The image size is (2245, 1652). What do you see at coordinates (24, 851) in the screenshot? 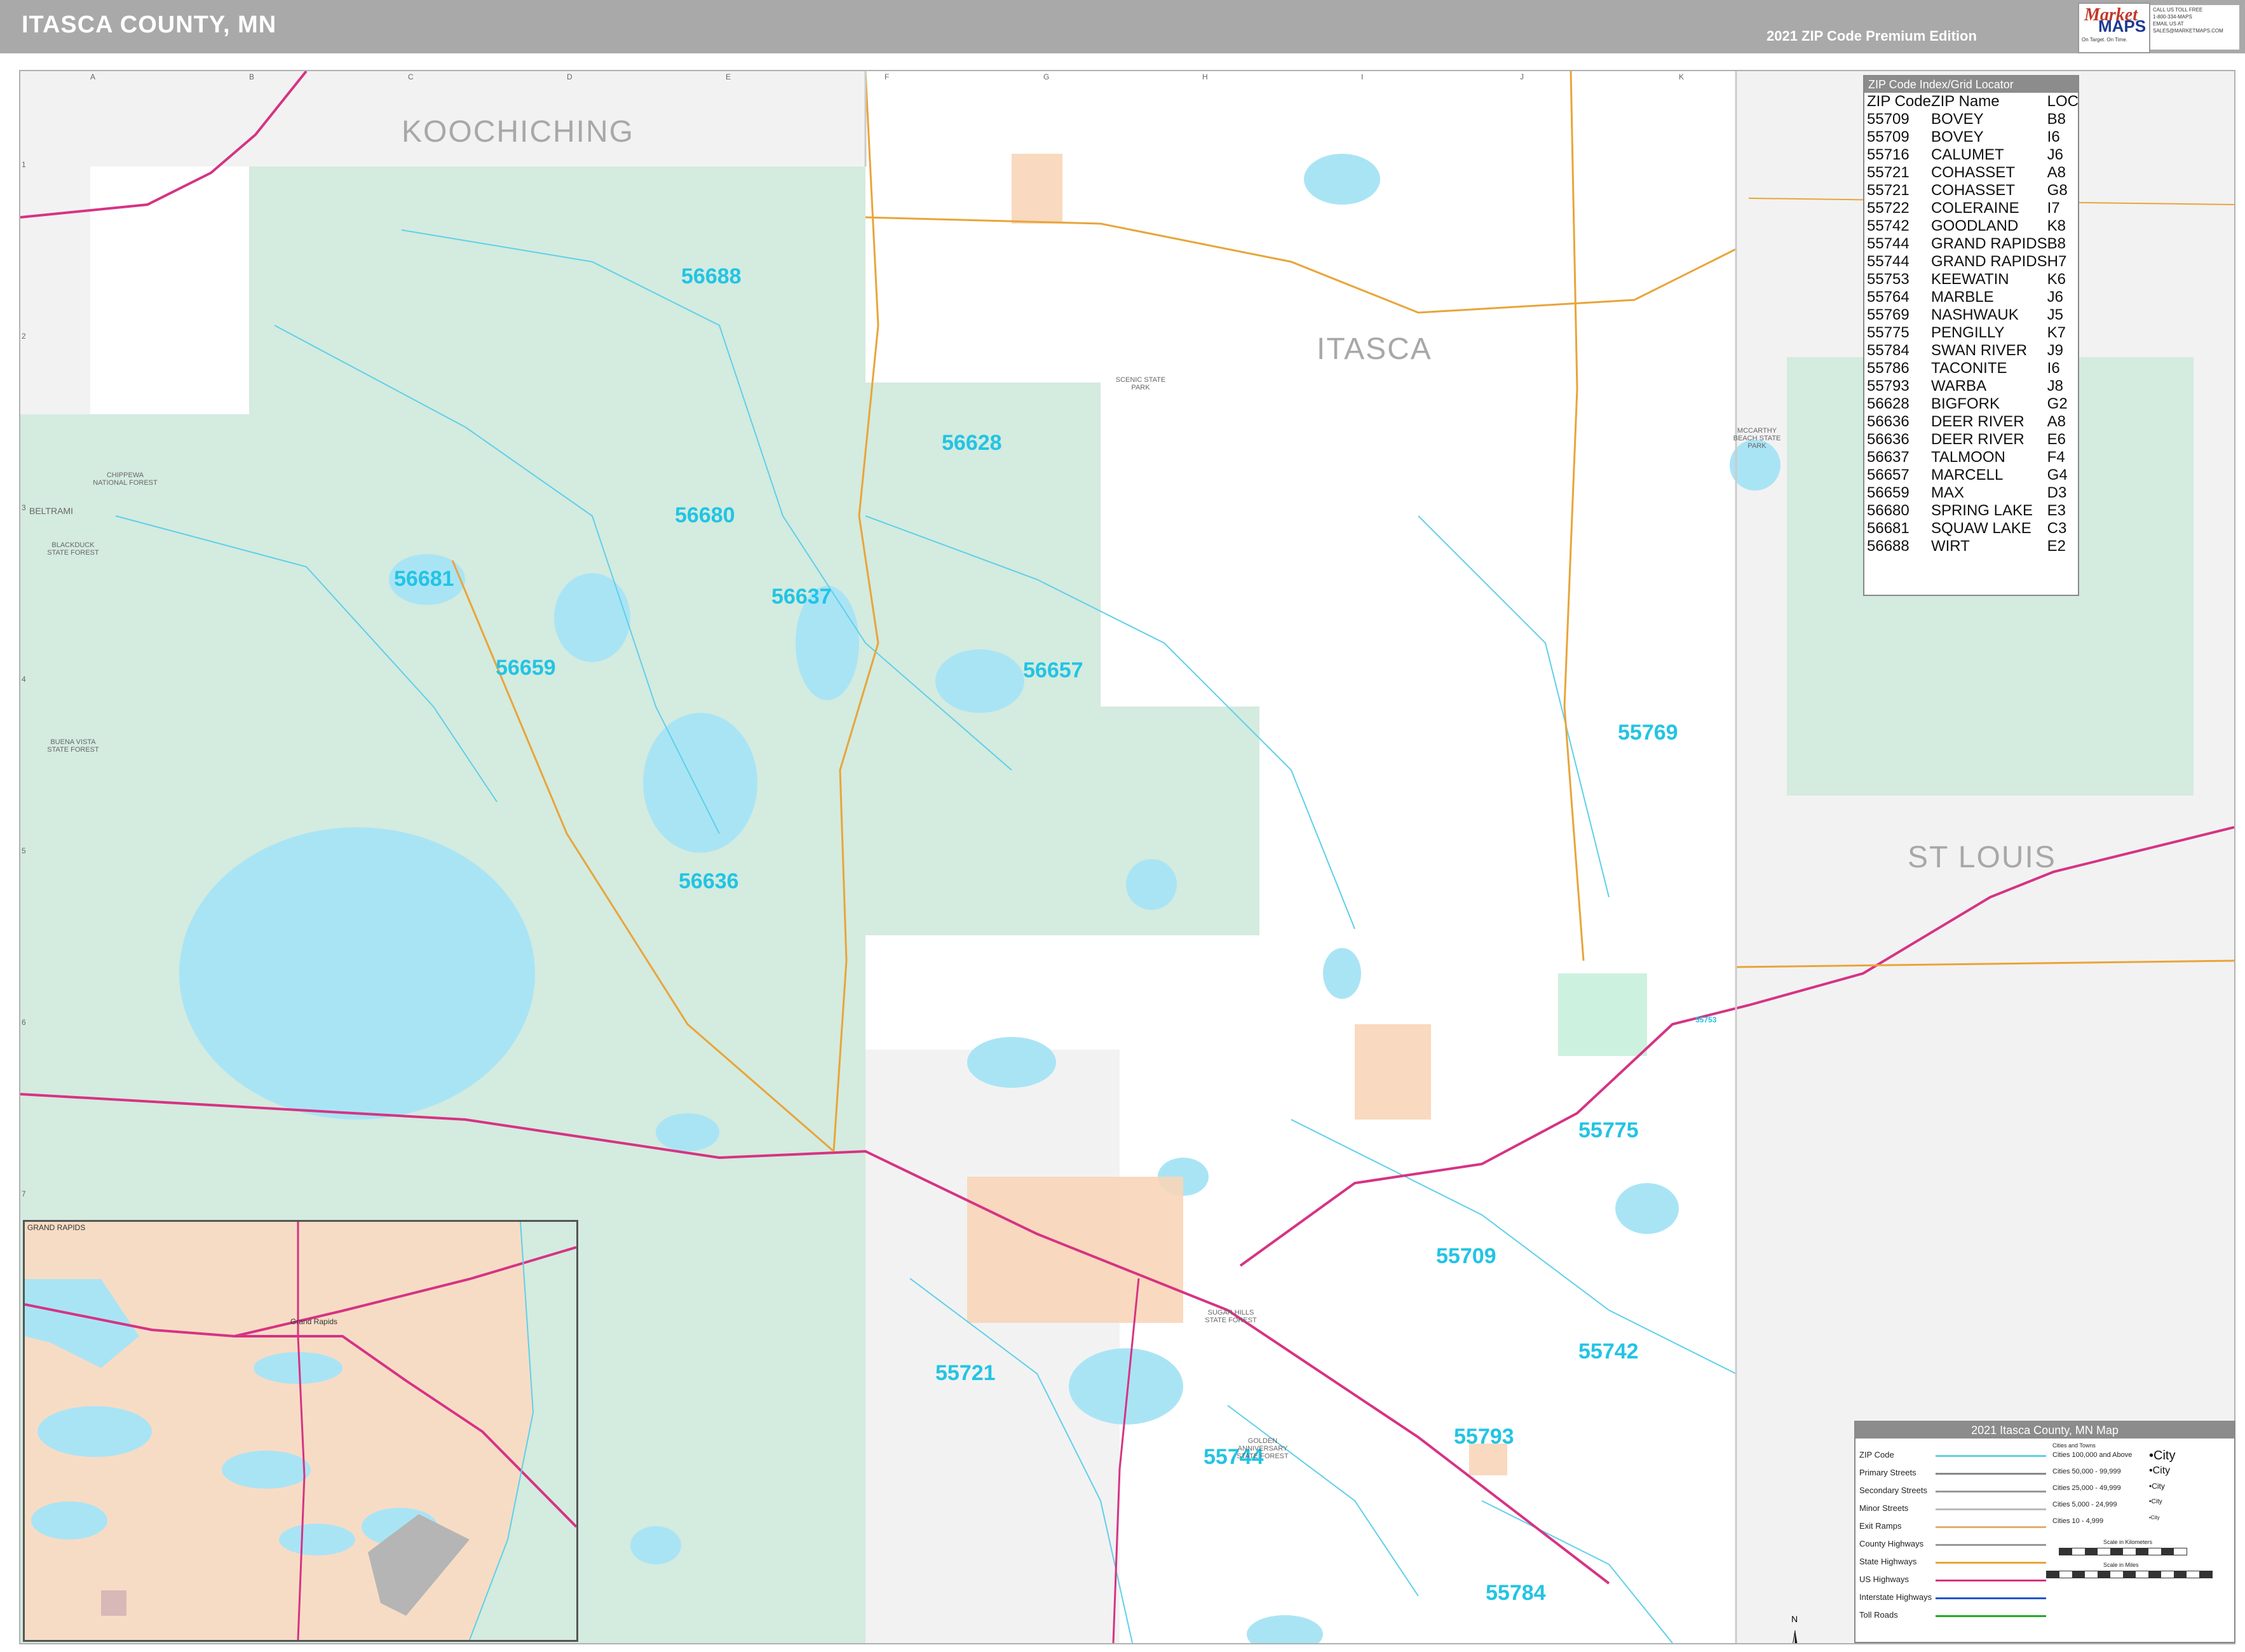
I see `grid-number: 5` at bounding box center [24, 851].